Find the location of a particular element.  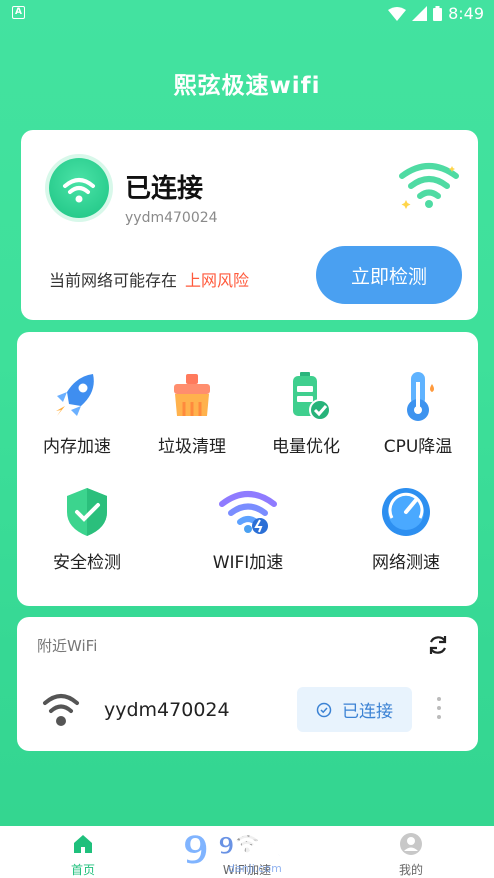

tool-speed-test: 网络测速 is located at coordinates (406, 527).